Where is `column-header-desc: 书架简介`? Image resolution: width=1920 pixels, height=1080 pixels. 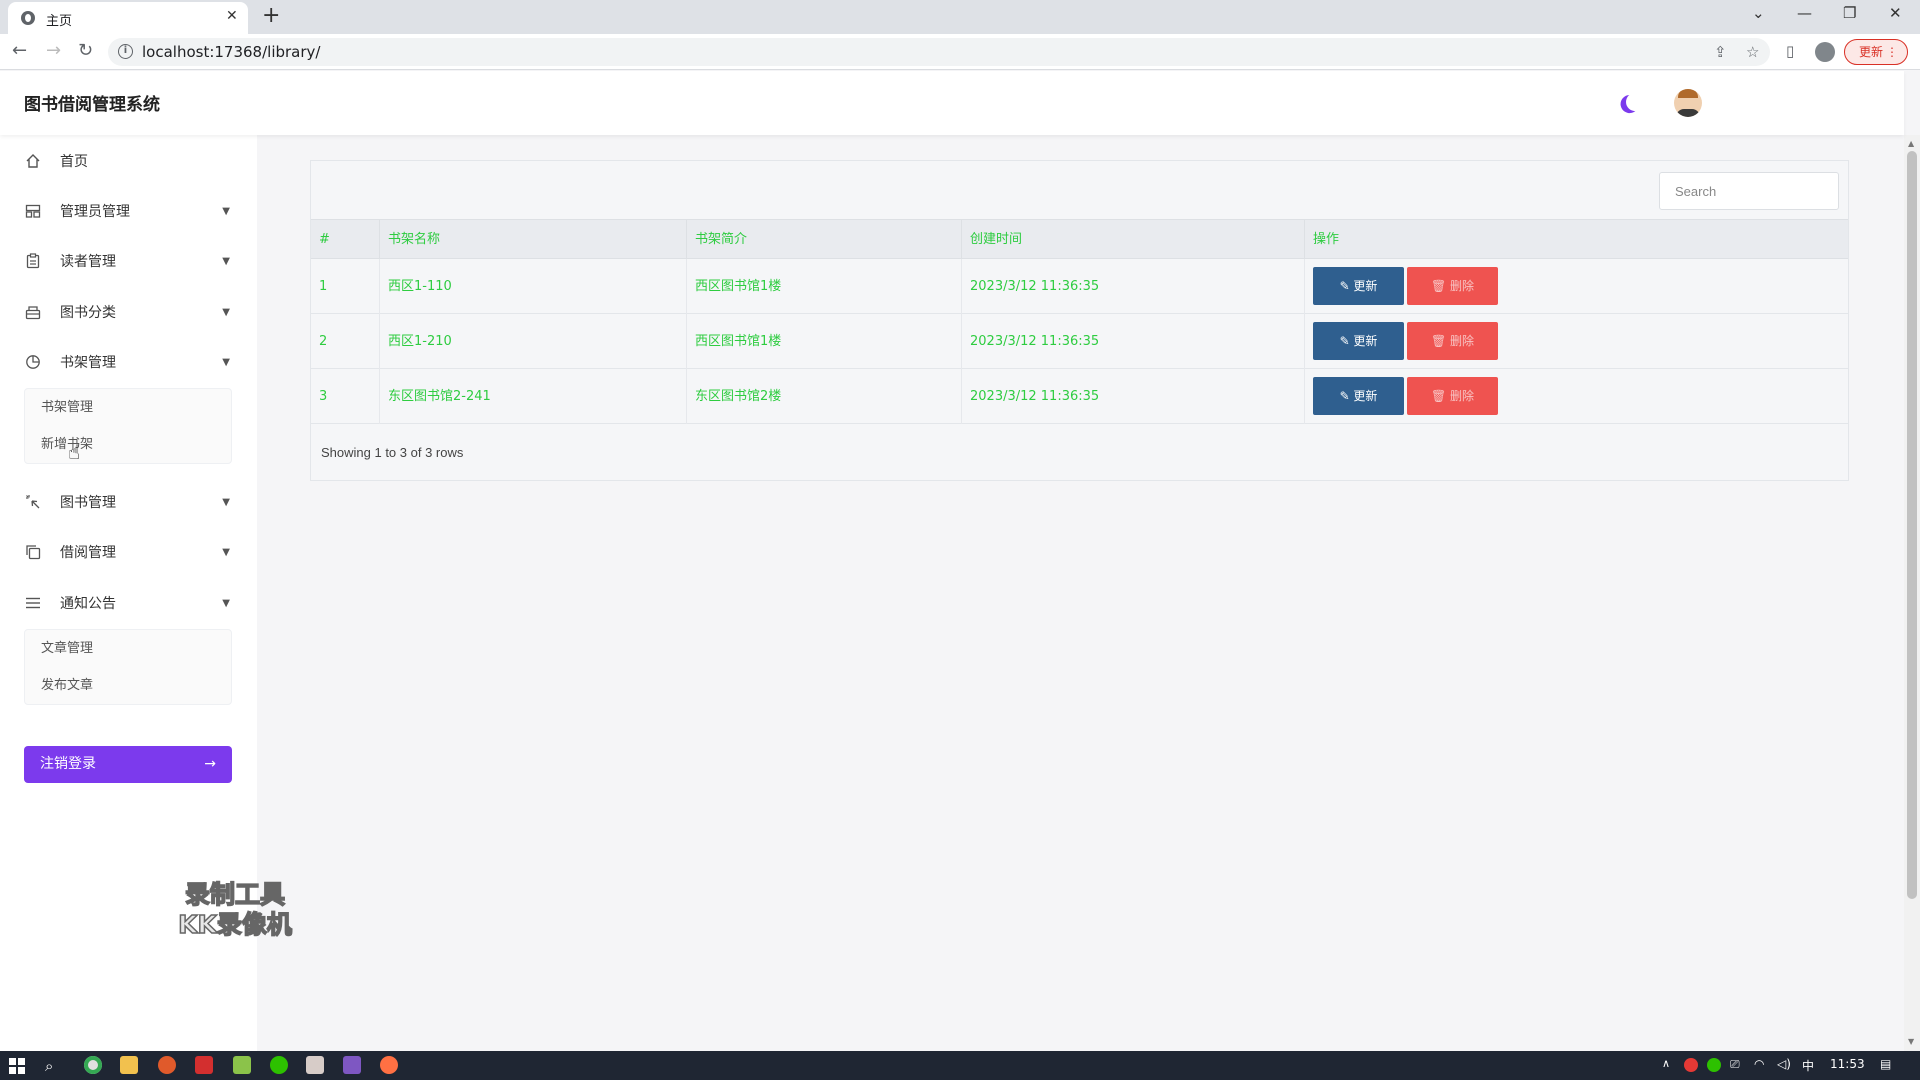
column-header-desc: 书架简介 is located at coordinates (824, 240).